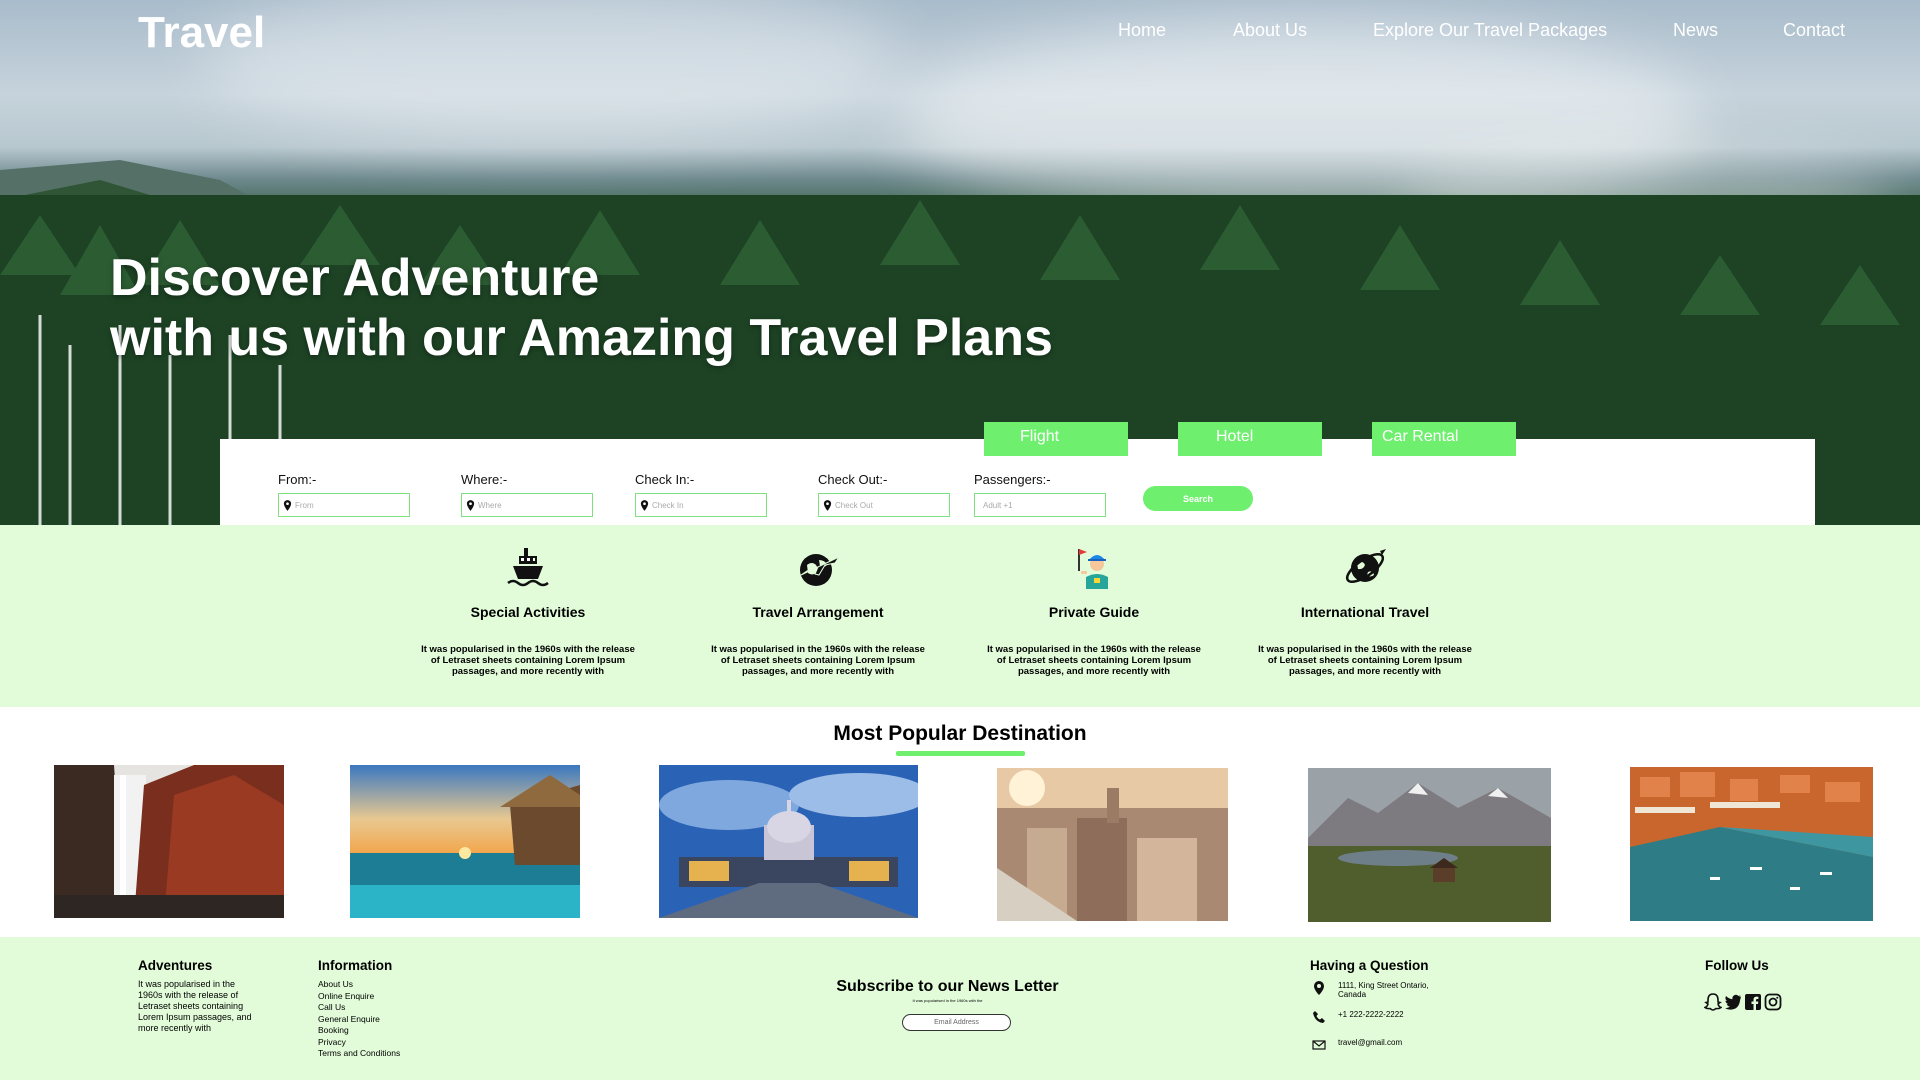  Describe the element at coordinates (1012, 479) in the screenshot. I see `passengers-label: Passengers:-` at that location.